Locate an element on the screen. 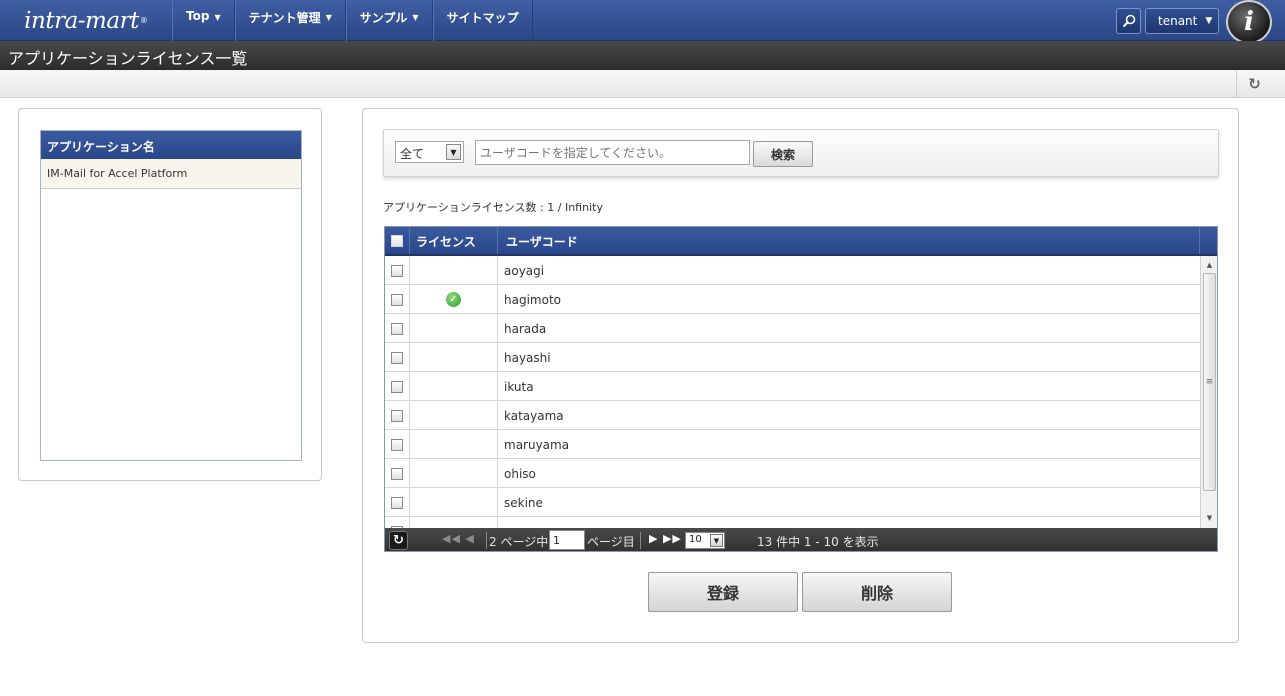 The width and height of the screenshot is (1285, 696). chevron-down-icon: ▼ is located at coordinates (716, 540).